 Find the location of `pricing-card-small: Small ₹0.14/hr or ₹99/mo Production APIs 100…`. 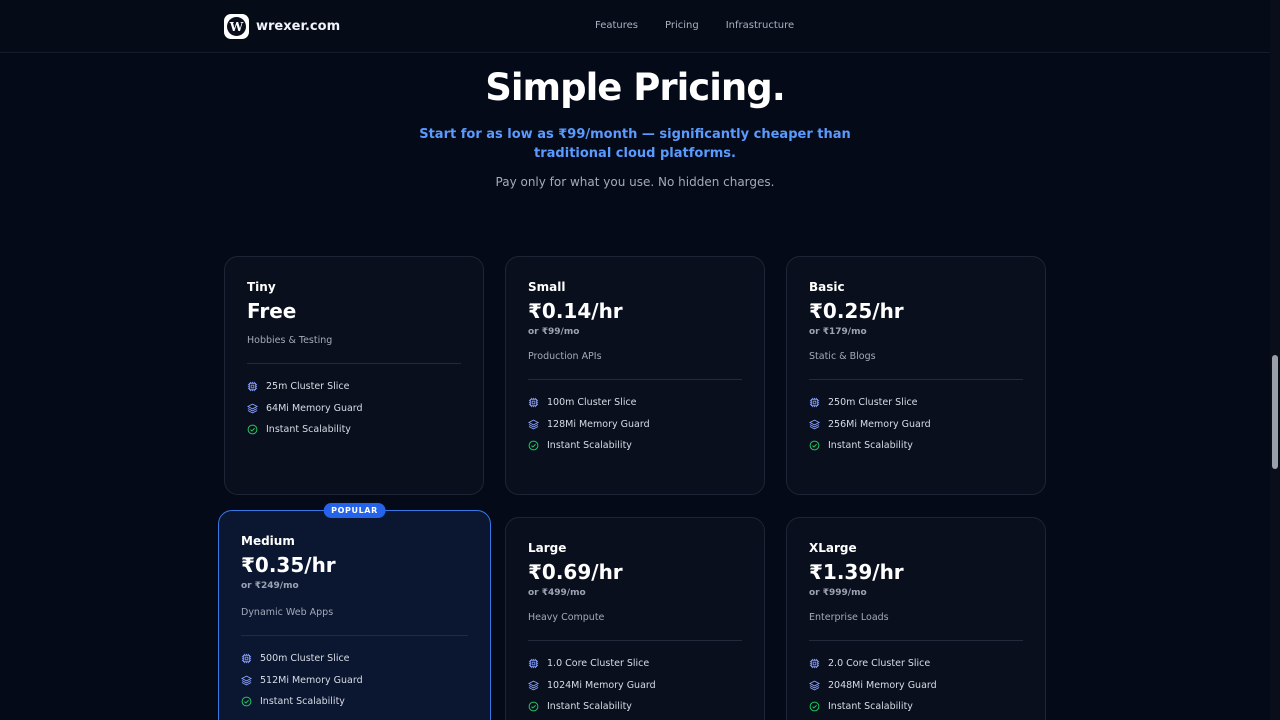

pricing-card-small: Small ₹0.14/hr or ₹99/mo Production APIs 100… is located at coordinates (635, 375).